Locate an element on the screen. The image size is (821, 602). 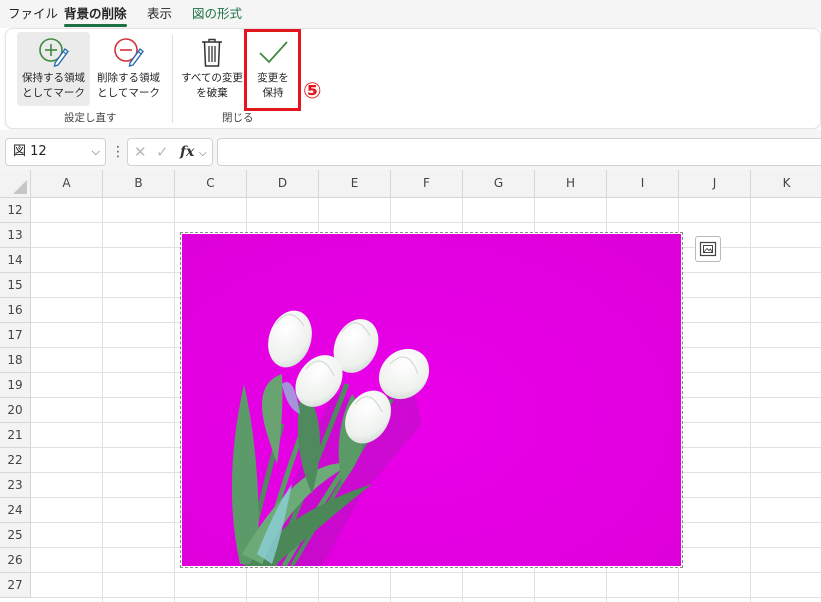
row-header-24: 24 is located at coordinates (15, 510).